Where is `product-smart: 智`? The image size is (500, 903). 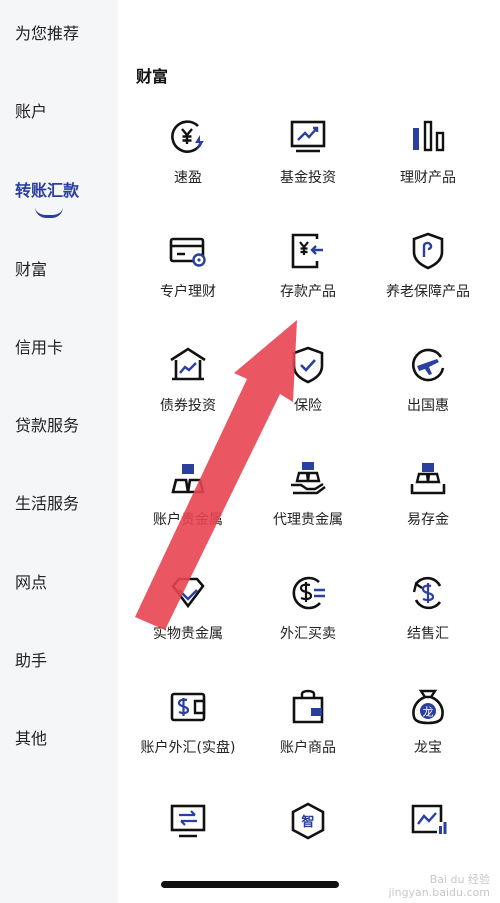 product-smart: 智 is located at coordinates (308, 821).